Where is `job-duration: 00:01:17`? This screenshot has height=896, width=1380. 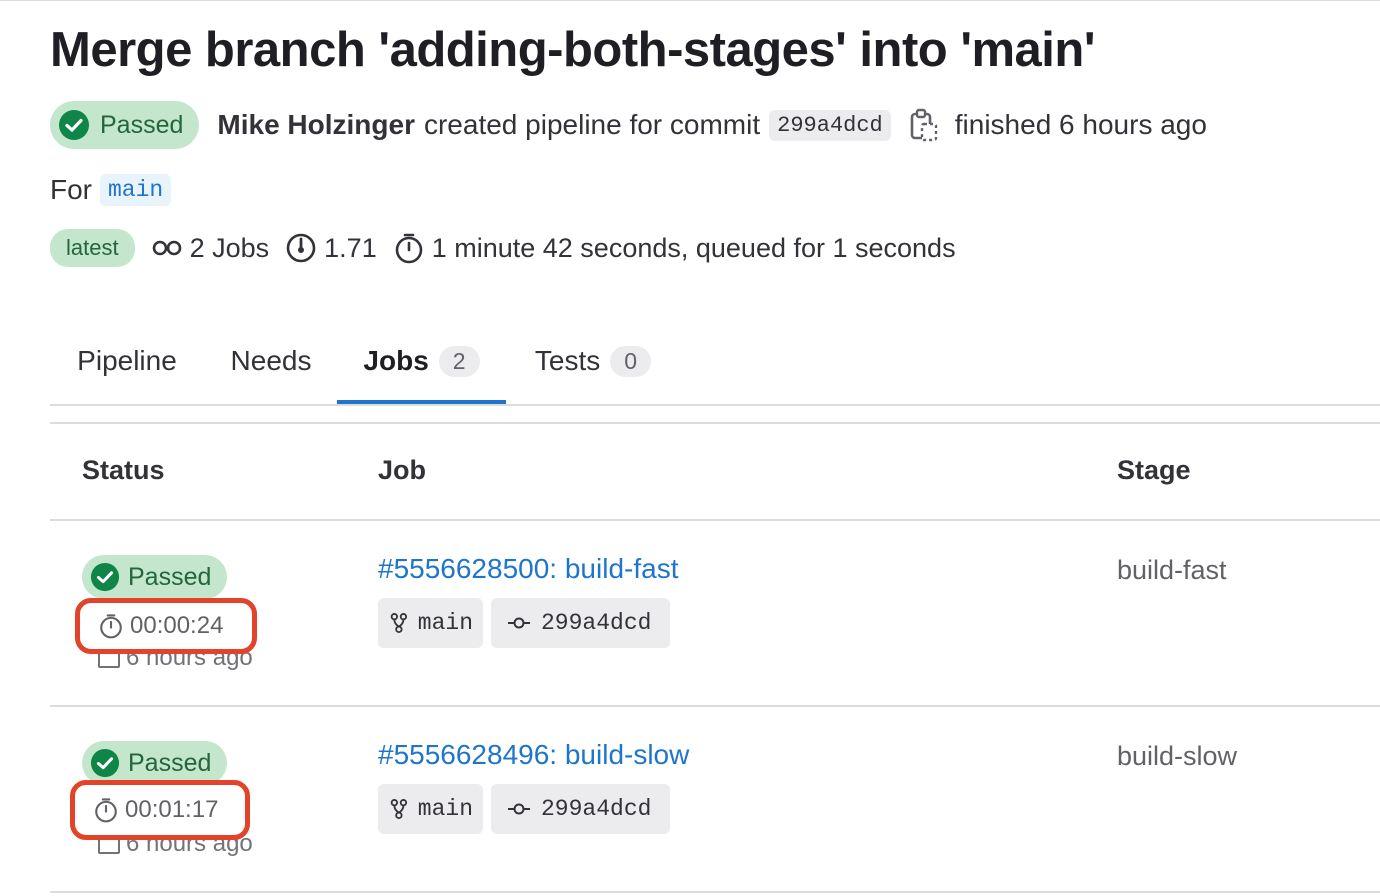
job-duration: 00:01:17 is located at coordinates (160, 810).